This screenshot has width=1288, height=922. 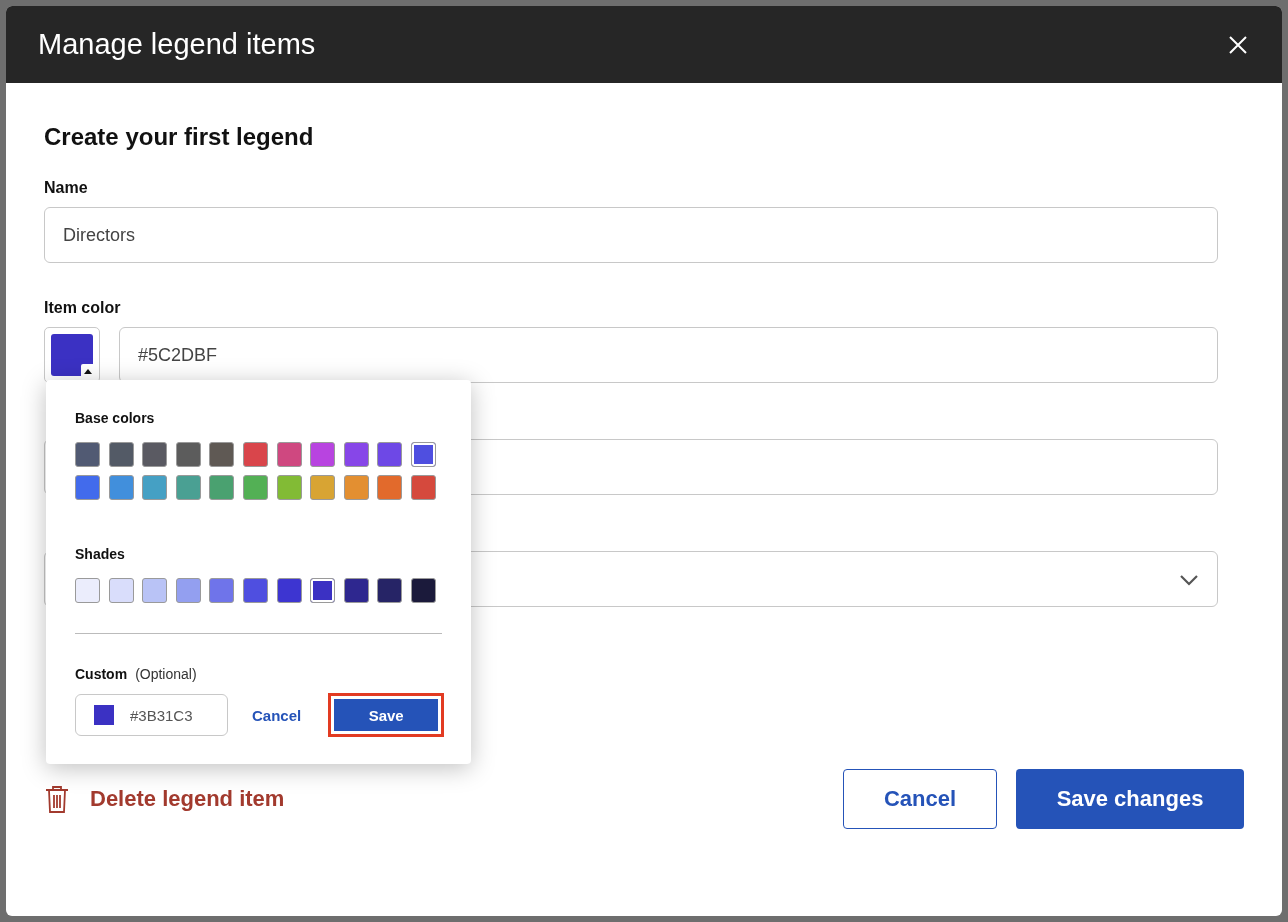 I want to click on field-label: Name, so click(x=66, y=188).